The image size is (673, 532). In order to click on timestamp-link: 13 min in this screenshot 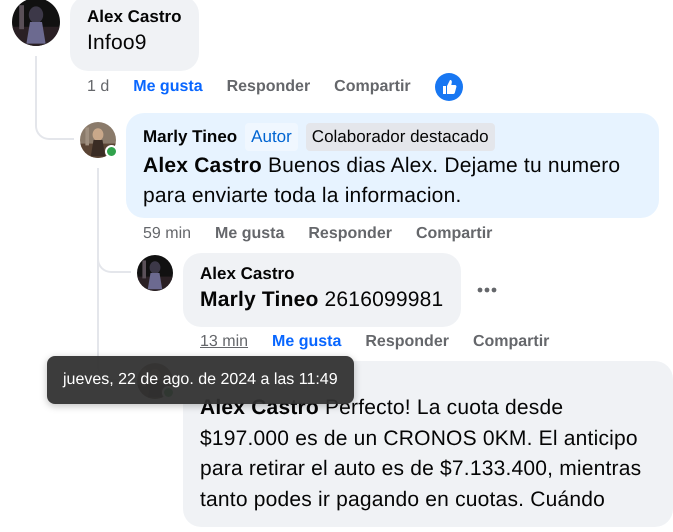, I will do `click(224, 342)`.